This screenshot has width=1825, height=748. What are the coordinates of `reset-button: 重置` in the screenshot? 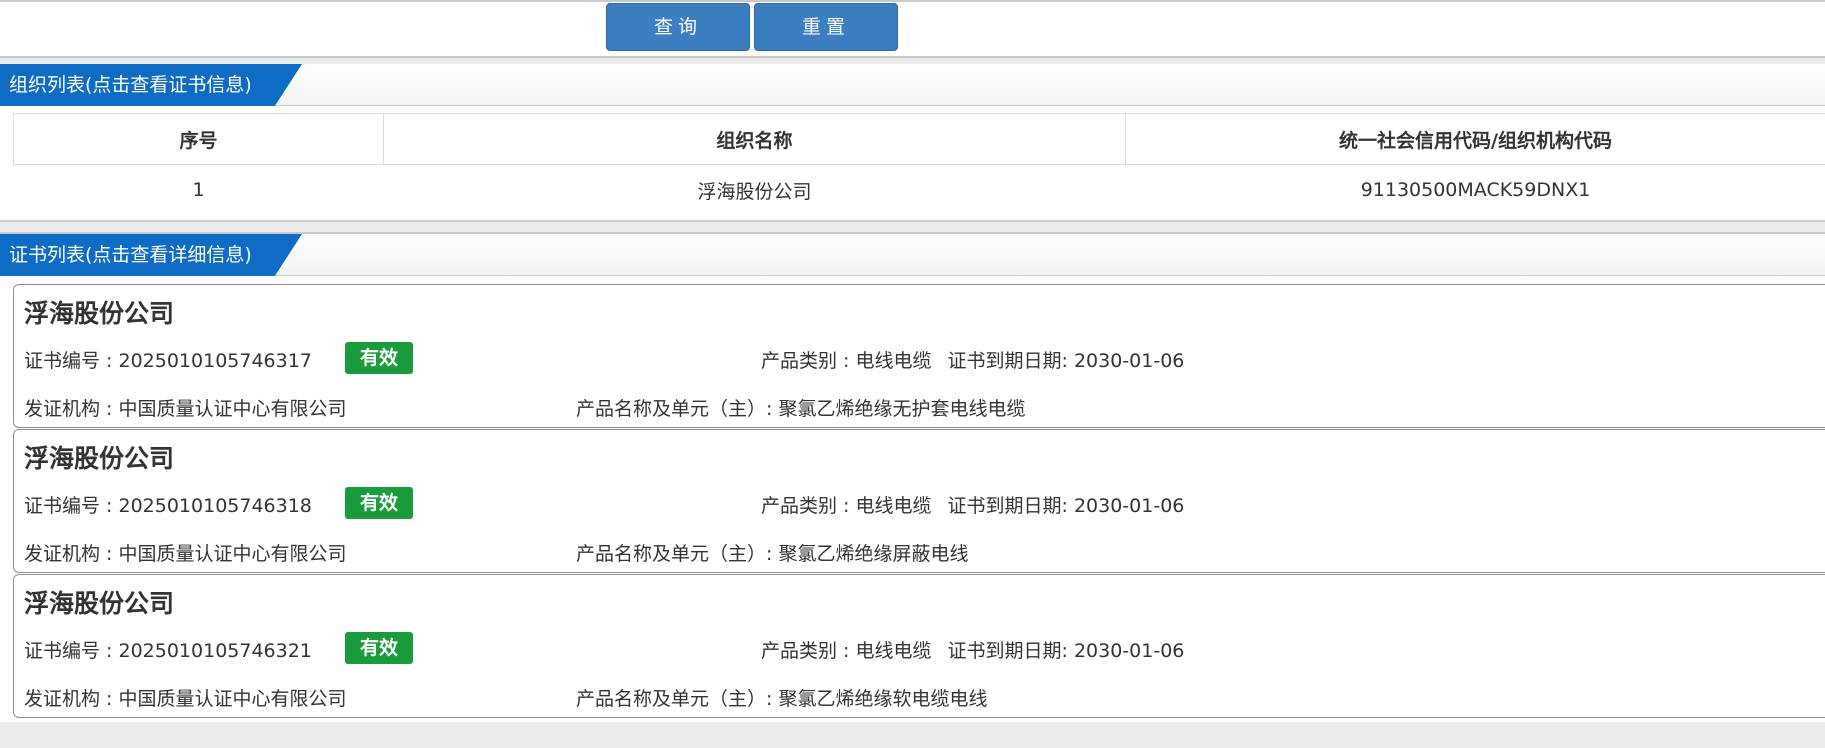 It's located at (826, 27).